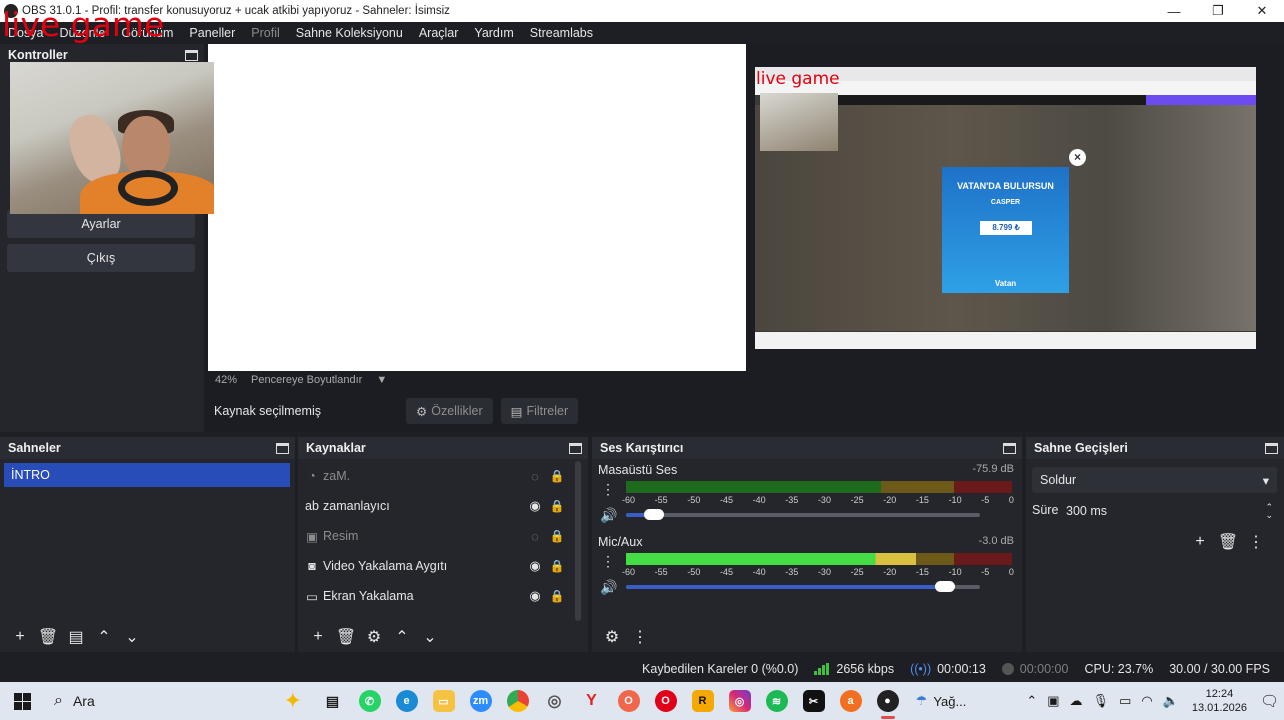  I want to click on settings-button: Ayarlar, so click(101, 224).